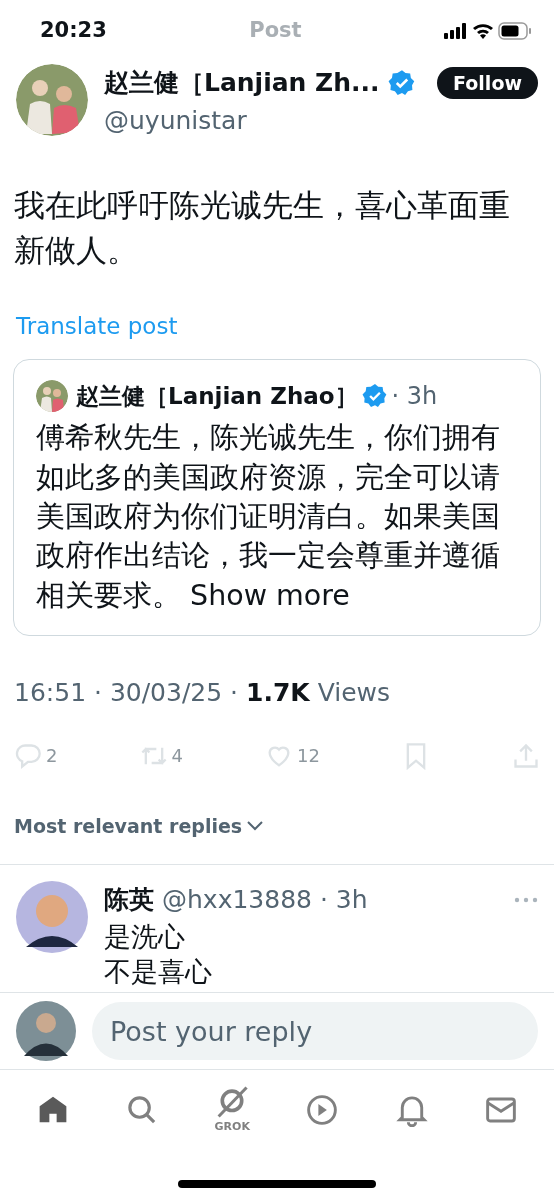 Image resolution: width=554 pixels, height=1200 pixels. What do you see at coordinates (275, 31) in the screenshot?
I see `page-title: Post` at bounding box center [275, 31].